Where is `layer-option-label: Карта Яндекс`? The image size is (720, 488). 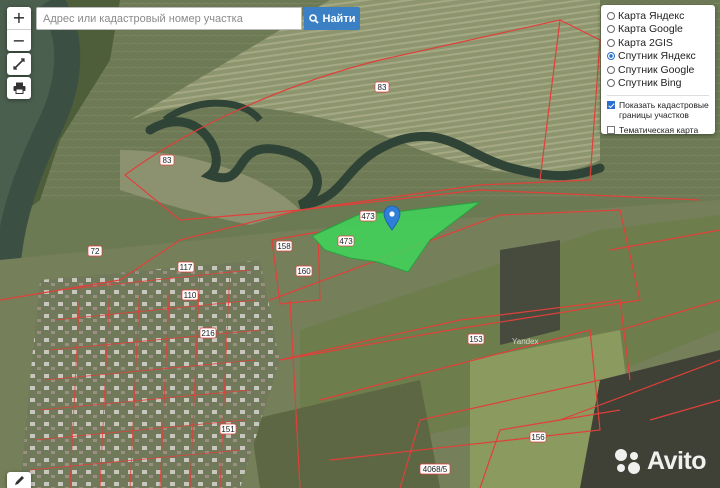
layer-option-label: Карта Яндекс is located at coordinates (651, 15).